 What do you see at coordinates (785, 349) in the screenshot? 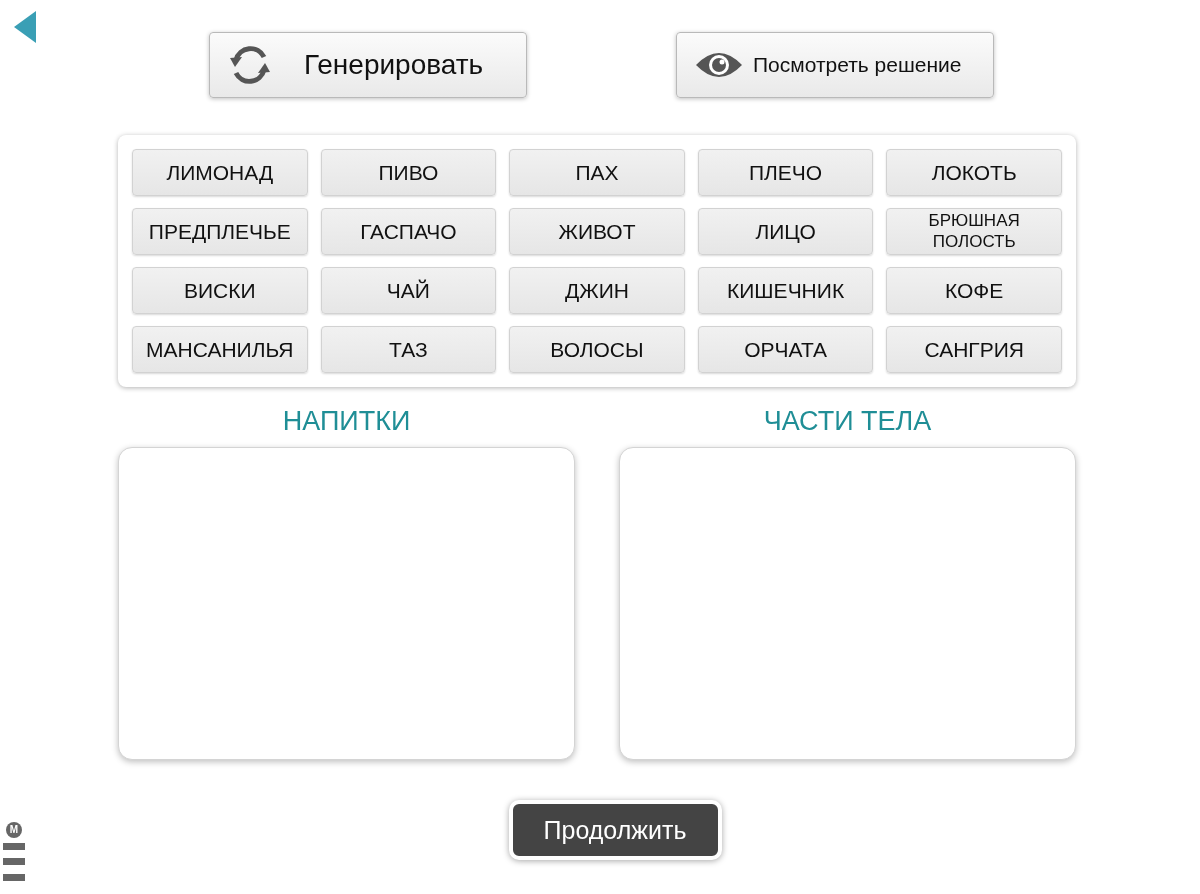
I see `word-tile: ОРЧАТА` at bounding box center [785, 349].